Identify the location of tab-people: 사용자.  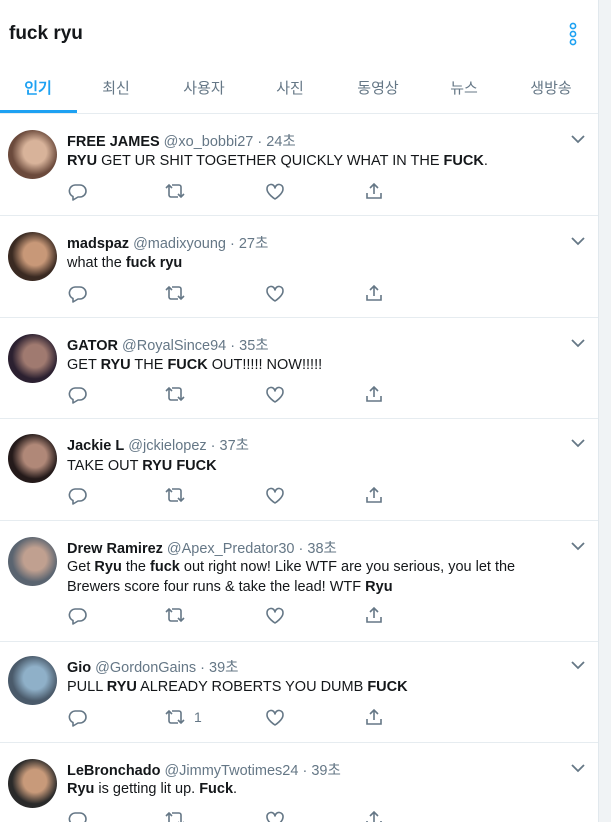
(204, 87).